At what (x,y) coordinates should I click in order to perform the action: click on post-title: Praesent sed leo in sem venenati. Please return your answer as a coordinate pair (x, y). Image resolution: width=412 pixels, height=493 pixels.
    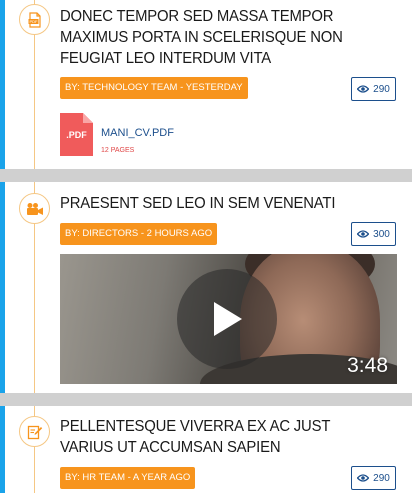
    Looking at the image, I should click on (223, 203).